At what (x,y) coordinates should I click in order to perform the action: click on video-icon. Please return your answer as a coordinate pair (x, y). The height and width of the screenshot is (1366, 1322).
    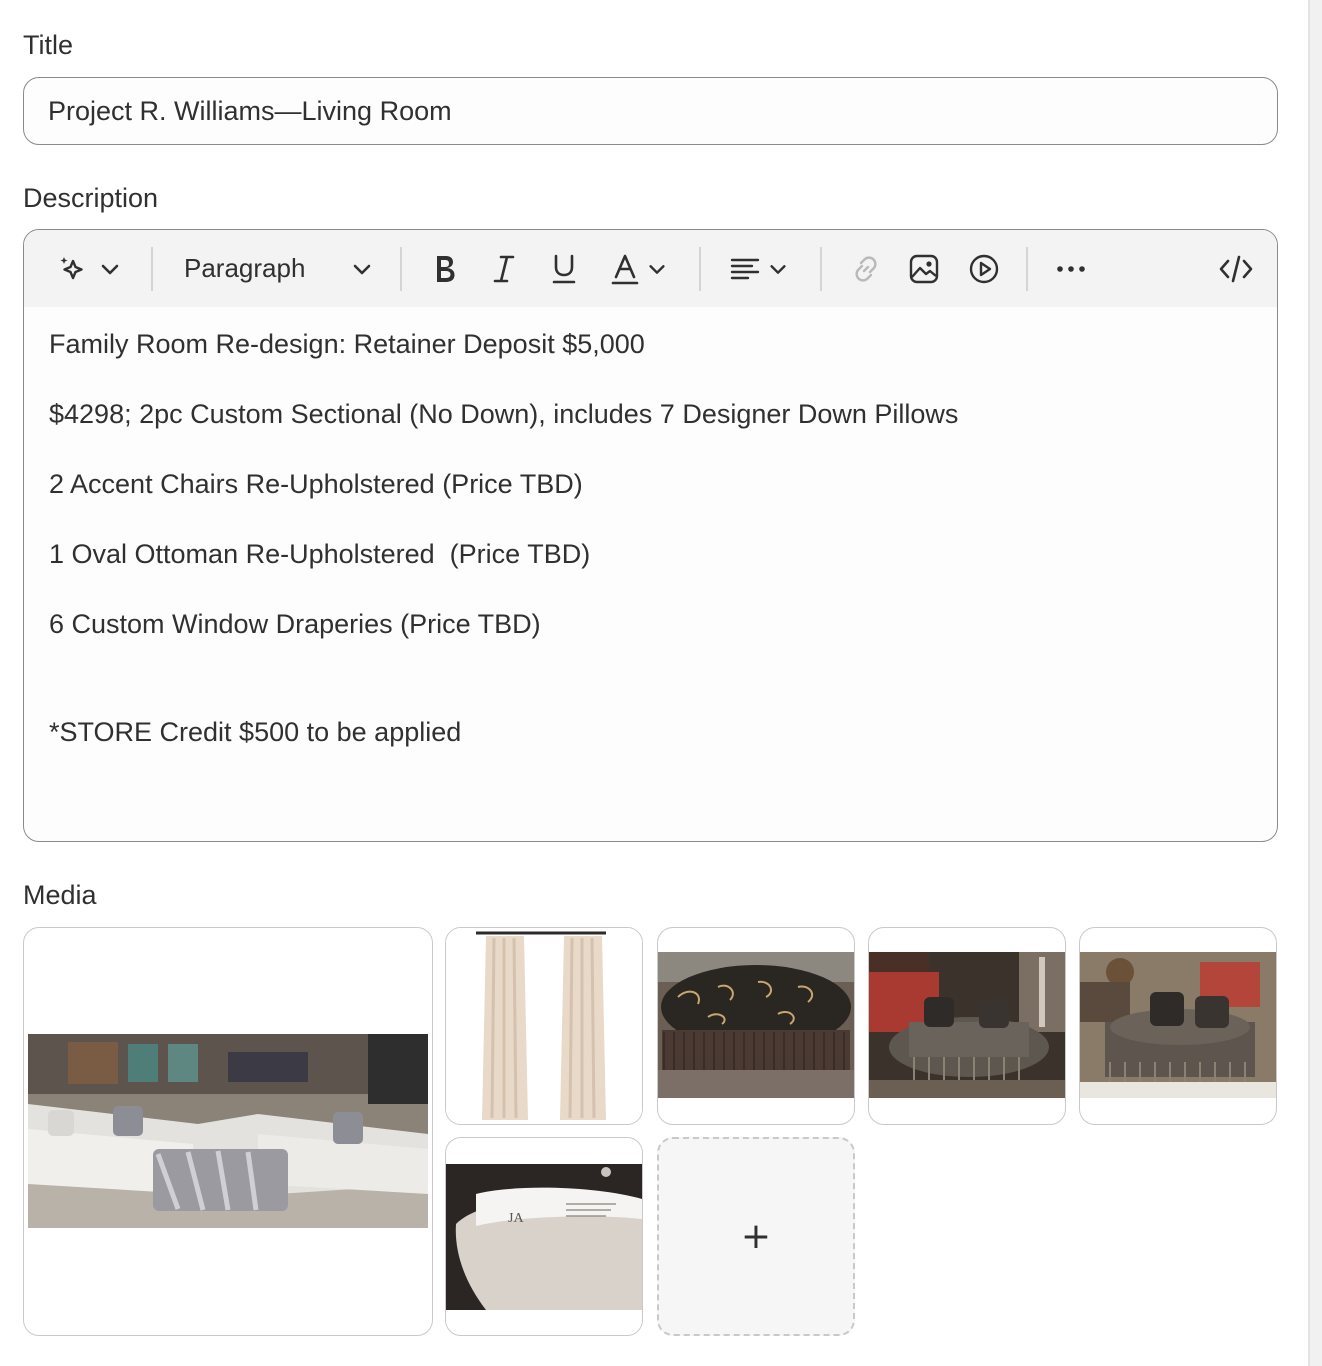
    Looking at the image, I should click on (984, 268).